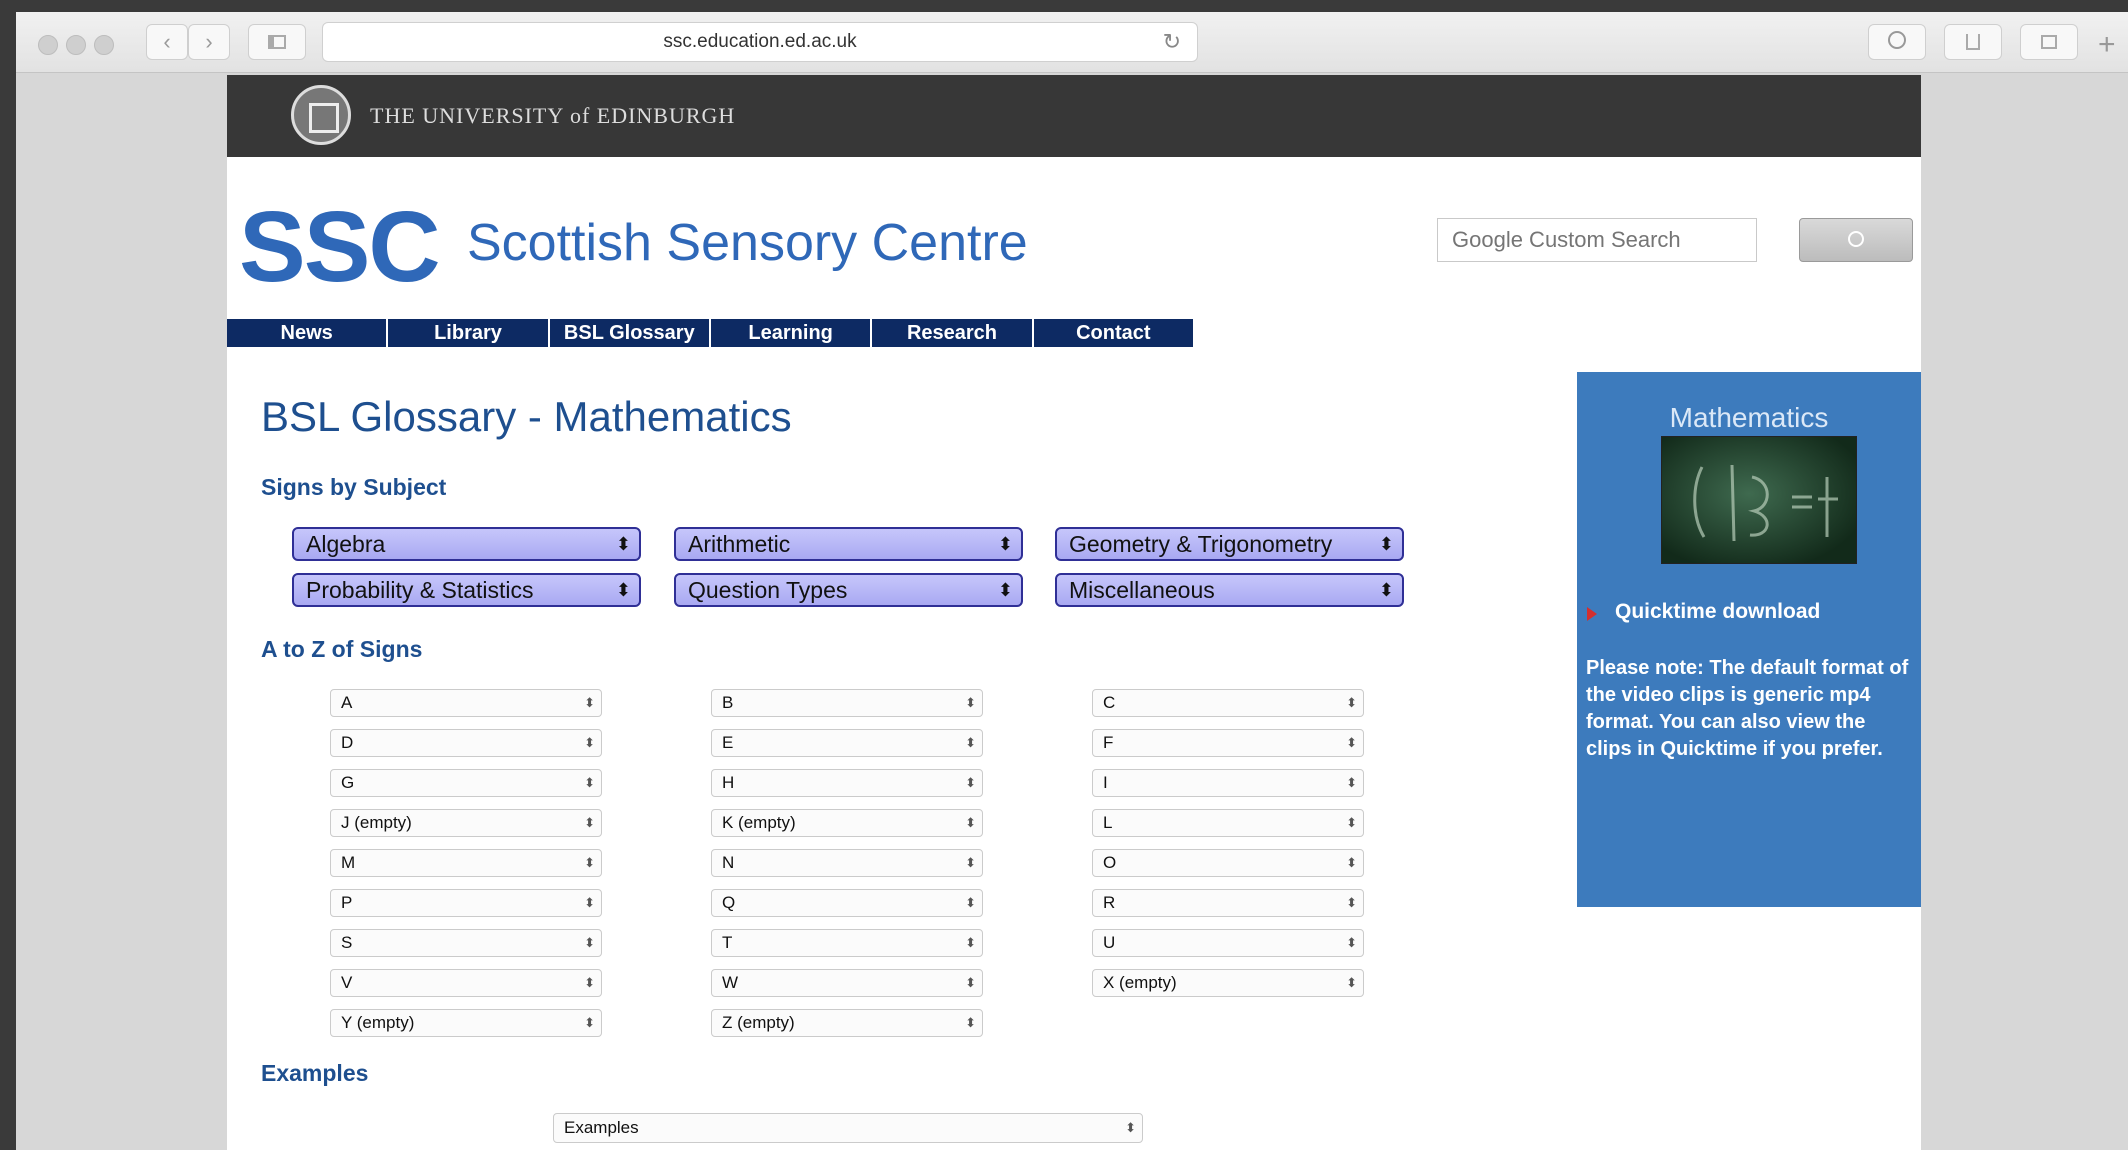 The width and height of the screenshot is (2128, 1150). What do you see at coordinates (340, 247) in the screenshot?
I see `ssc-logo: SSC` at bounding box center [340, 247].